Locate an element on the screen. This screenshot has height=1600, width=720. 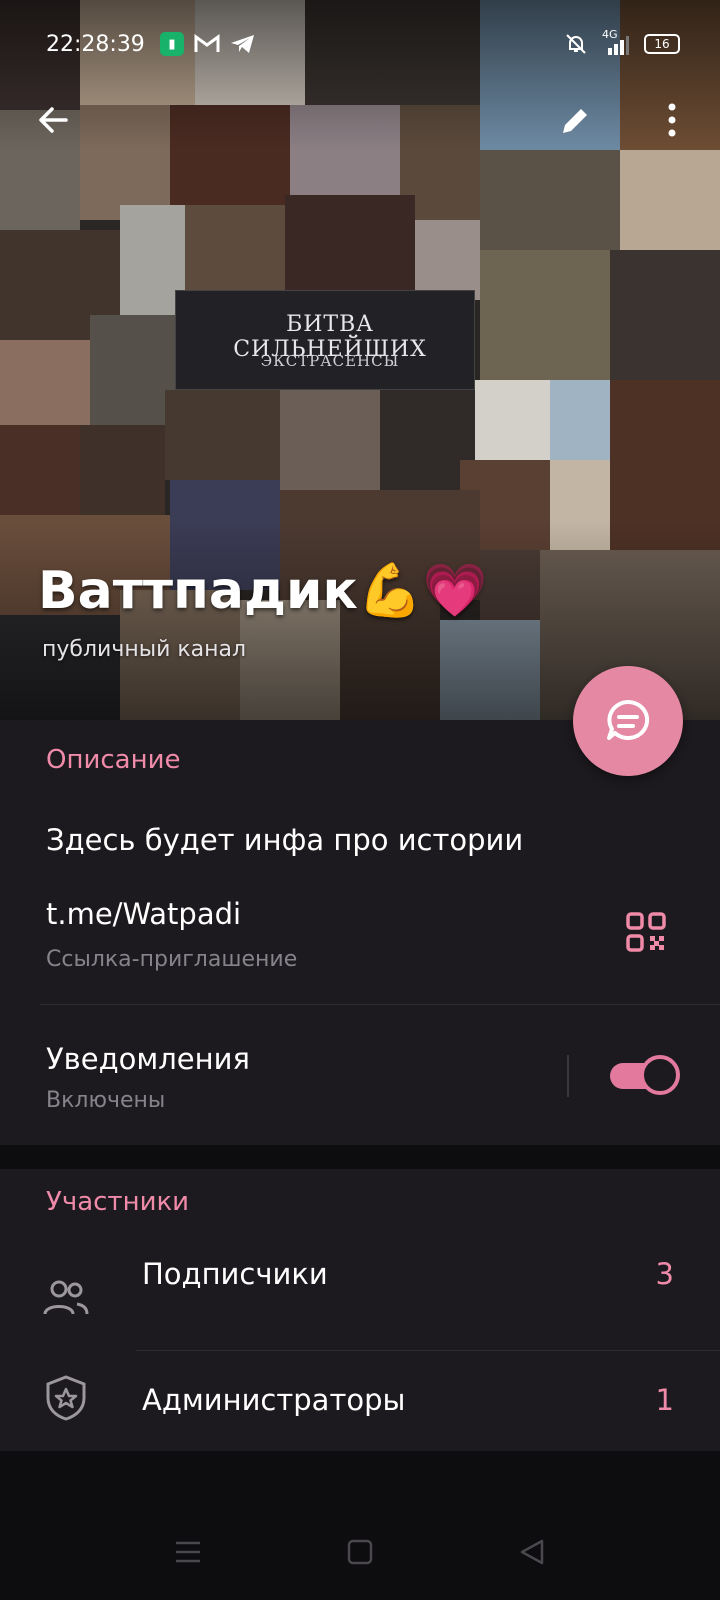
members-section-title: Участники is located at coordinates (118, 1202).